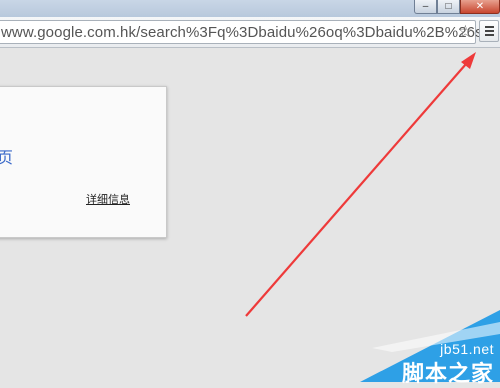 This screenshot has width=500, height=388. What do you see at coordinates (250, 8) in the screenshot?
I see `window-titlebar: – □ ✕` at bounding box center [250, 8].